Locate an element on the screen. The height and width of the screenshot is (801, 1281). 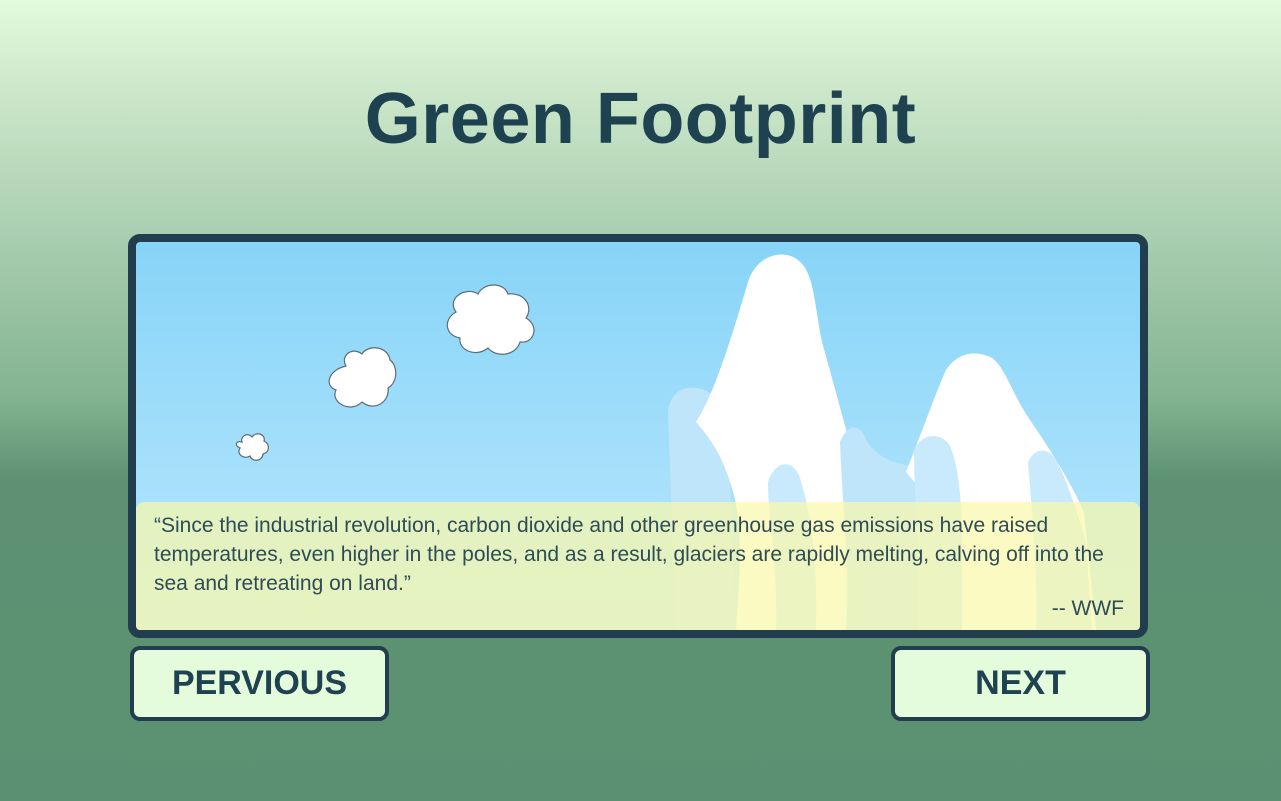
next-button: NEXT is located at coordinates (1020, 683).